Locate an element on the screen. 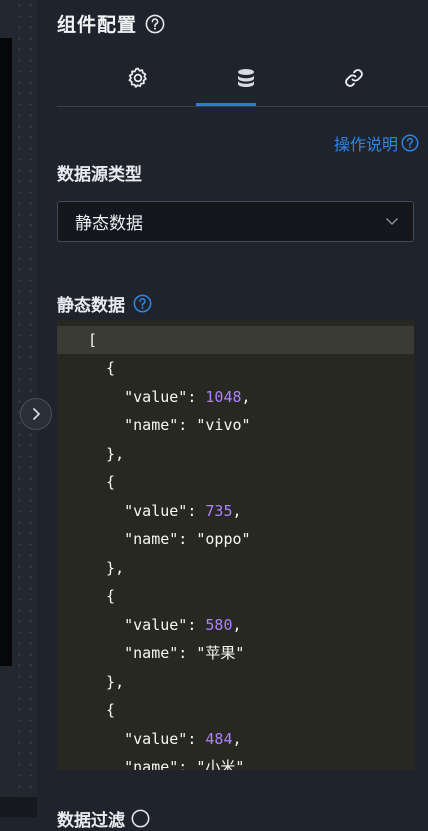  static-data-header: 静态数据 is located at coordinates (104, 303).